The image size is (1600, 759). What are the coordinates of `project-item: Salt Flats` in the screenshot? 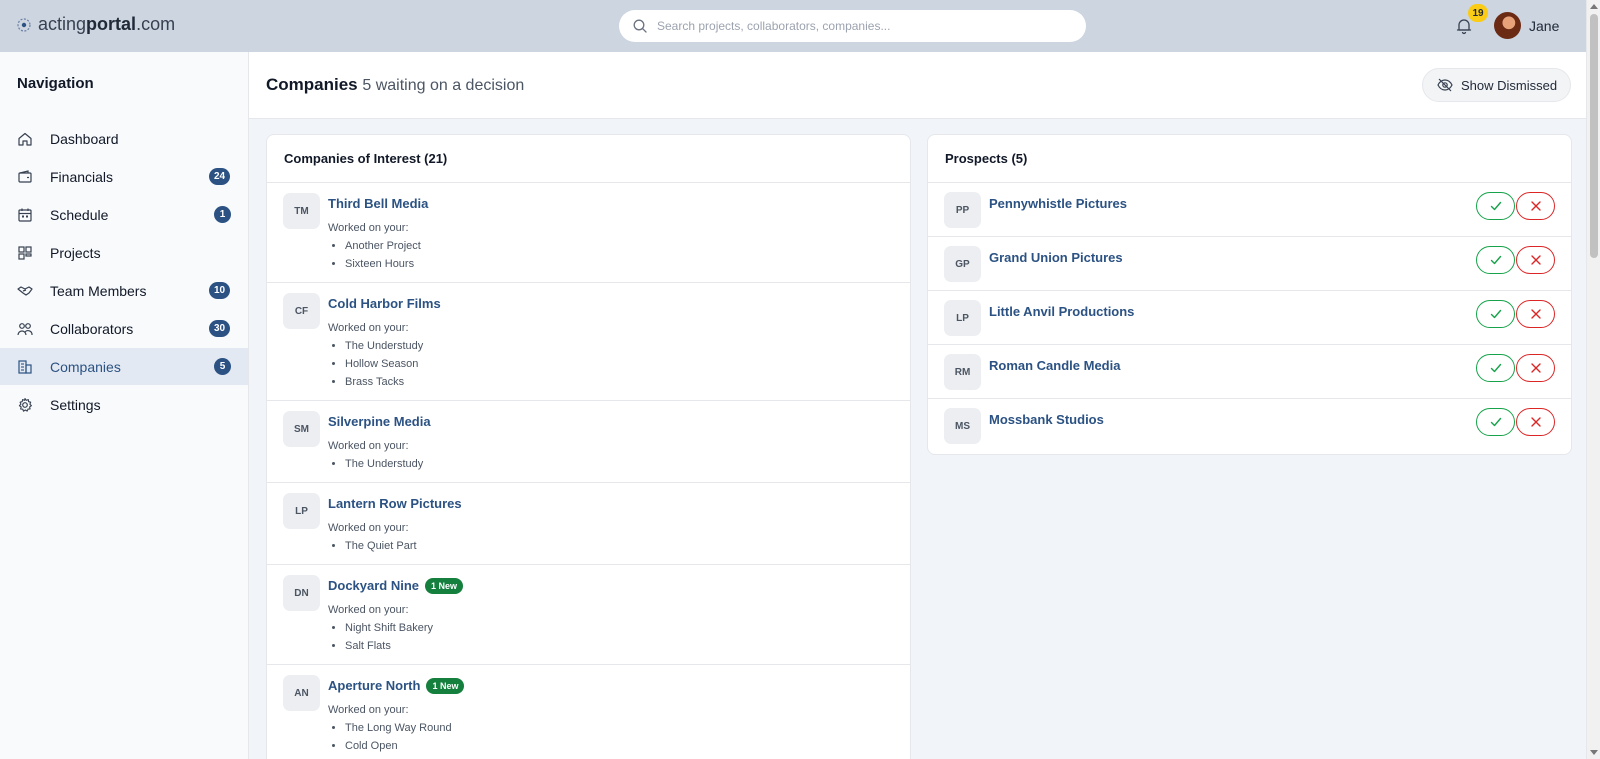 It's located at (627, 646).